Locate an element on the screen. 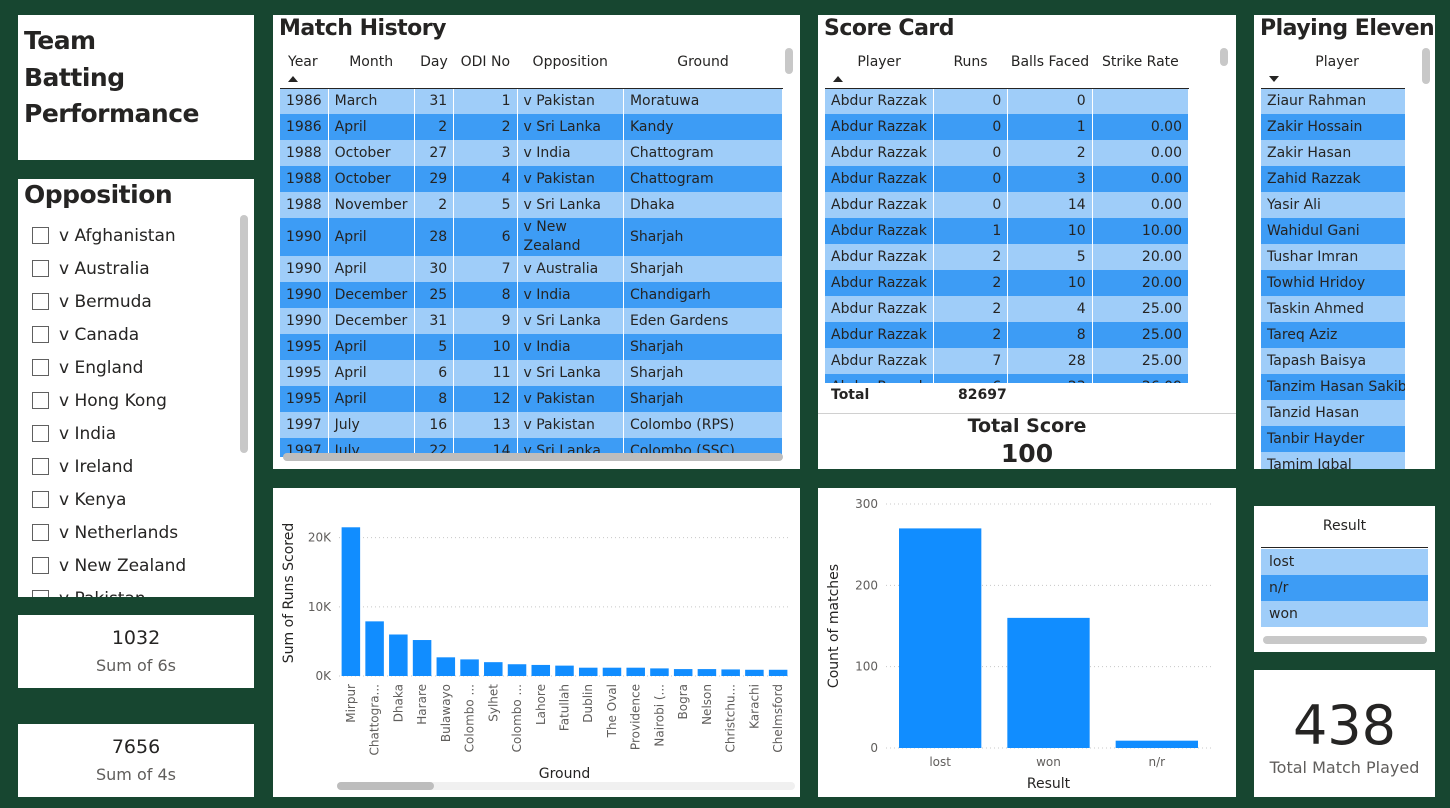 This screenshot has width=1450, height=808. table-row: Tamim Iqbal is located at coordinates (1333, 460).